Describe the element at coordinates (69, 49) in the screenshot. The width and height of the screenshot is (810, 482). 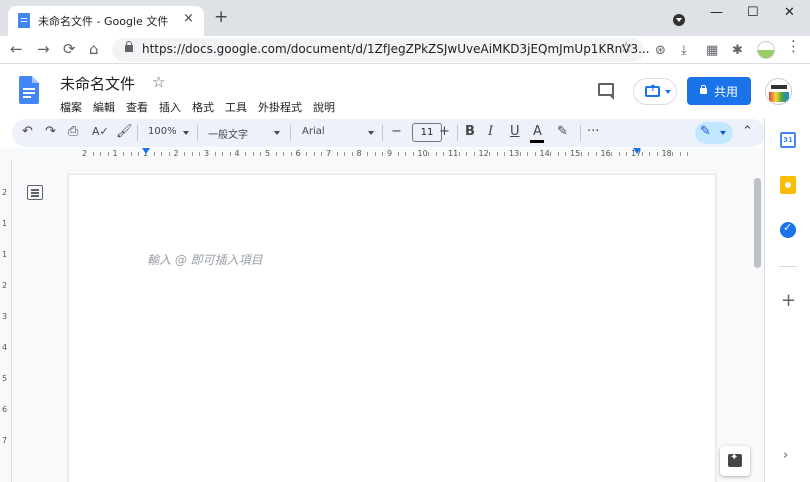
I see `reload-button: ⟳` at that location.